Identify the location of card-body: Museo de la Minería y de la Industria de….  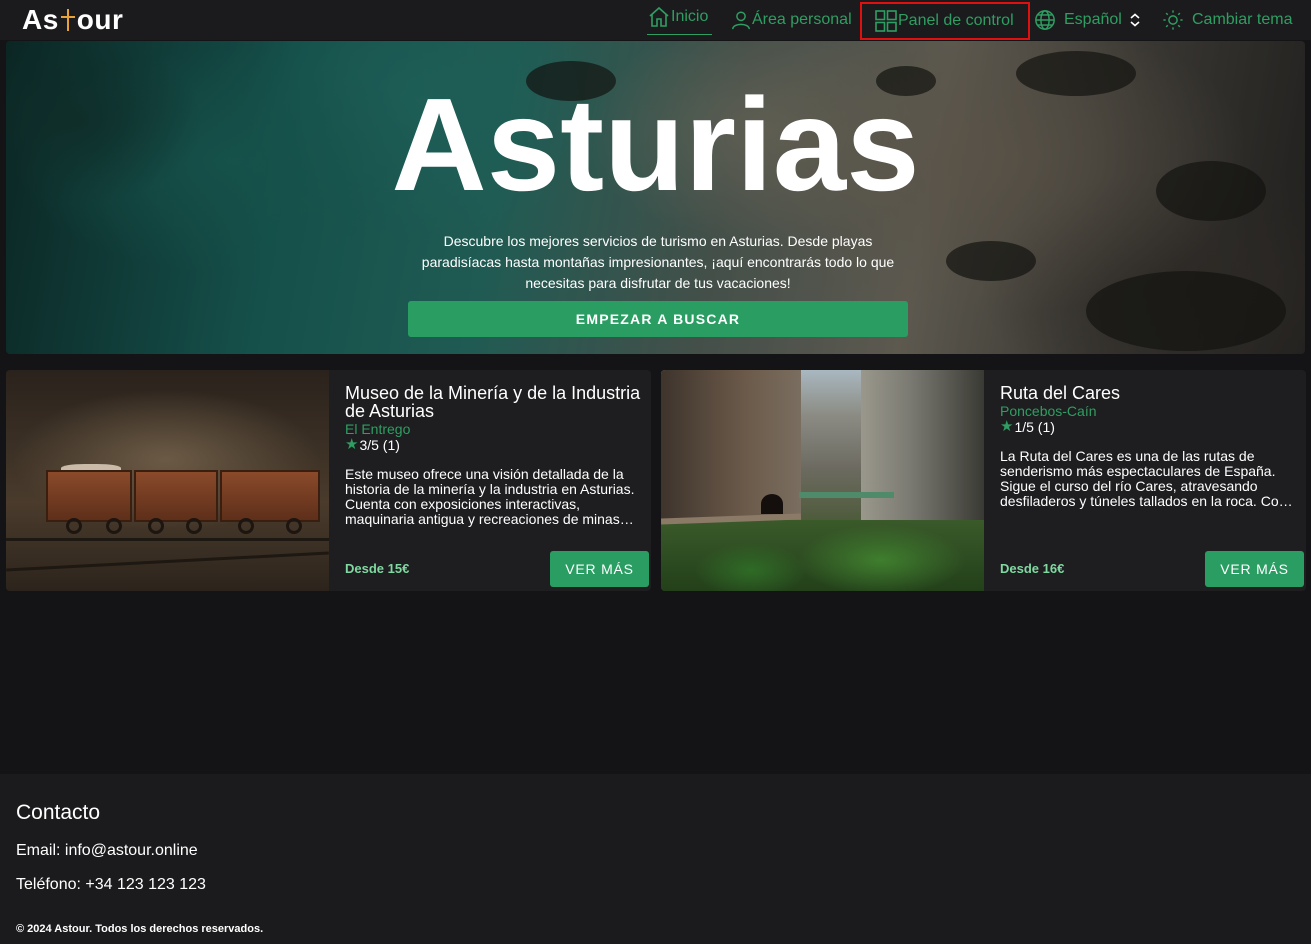
(495, 455).